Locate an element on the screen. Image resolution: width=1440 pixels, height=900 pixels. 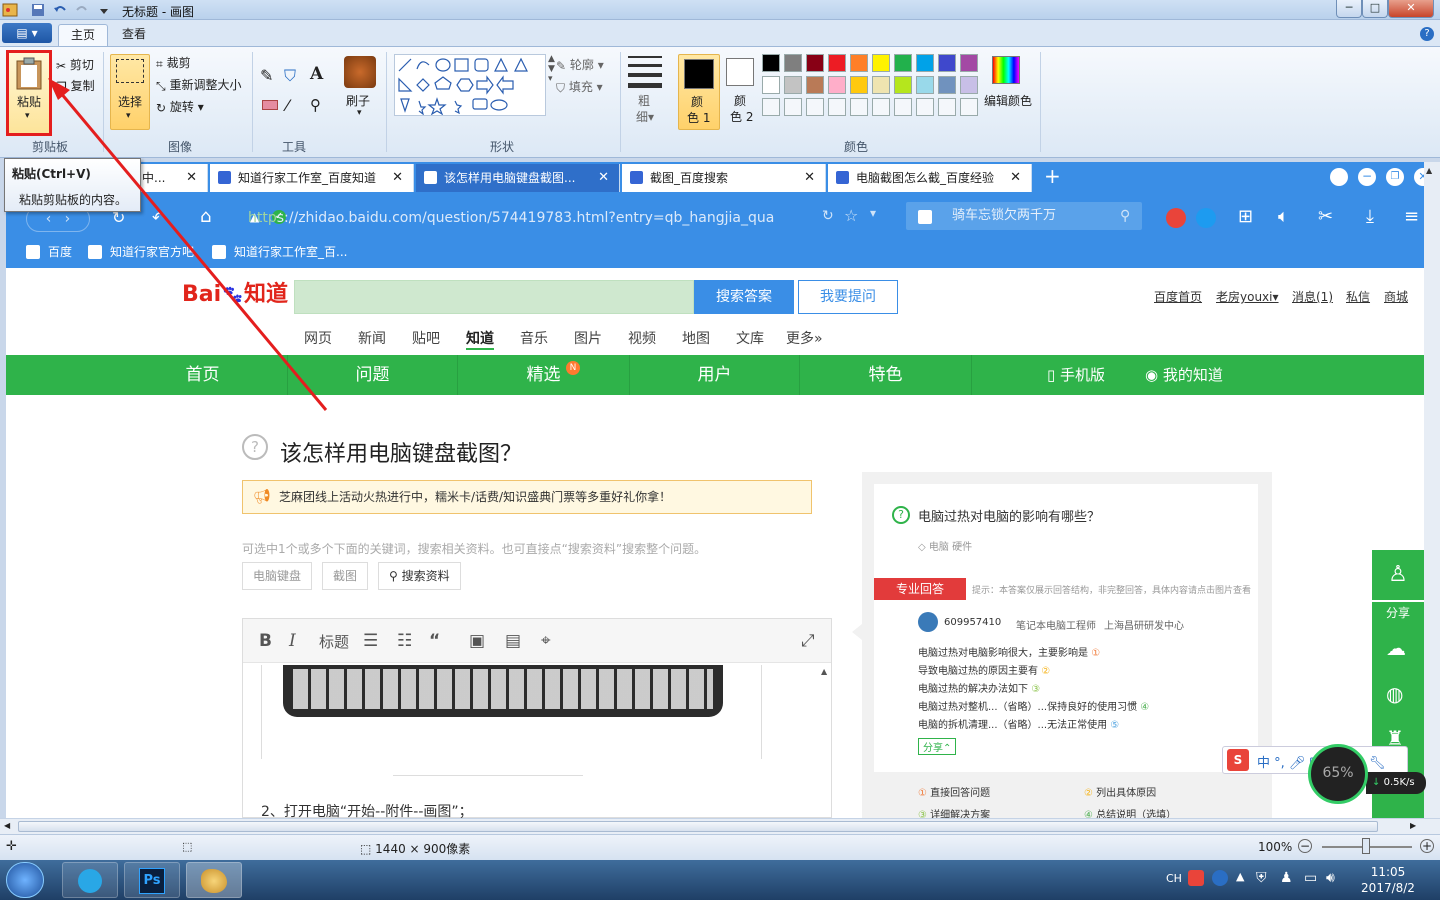
reader-icon: ↻ is located at coordinates (828, 216).